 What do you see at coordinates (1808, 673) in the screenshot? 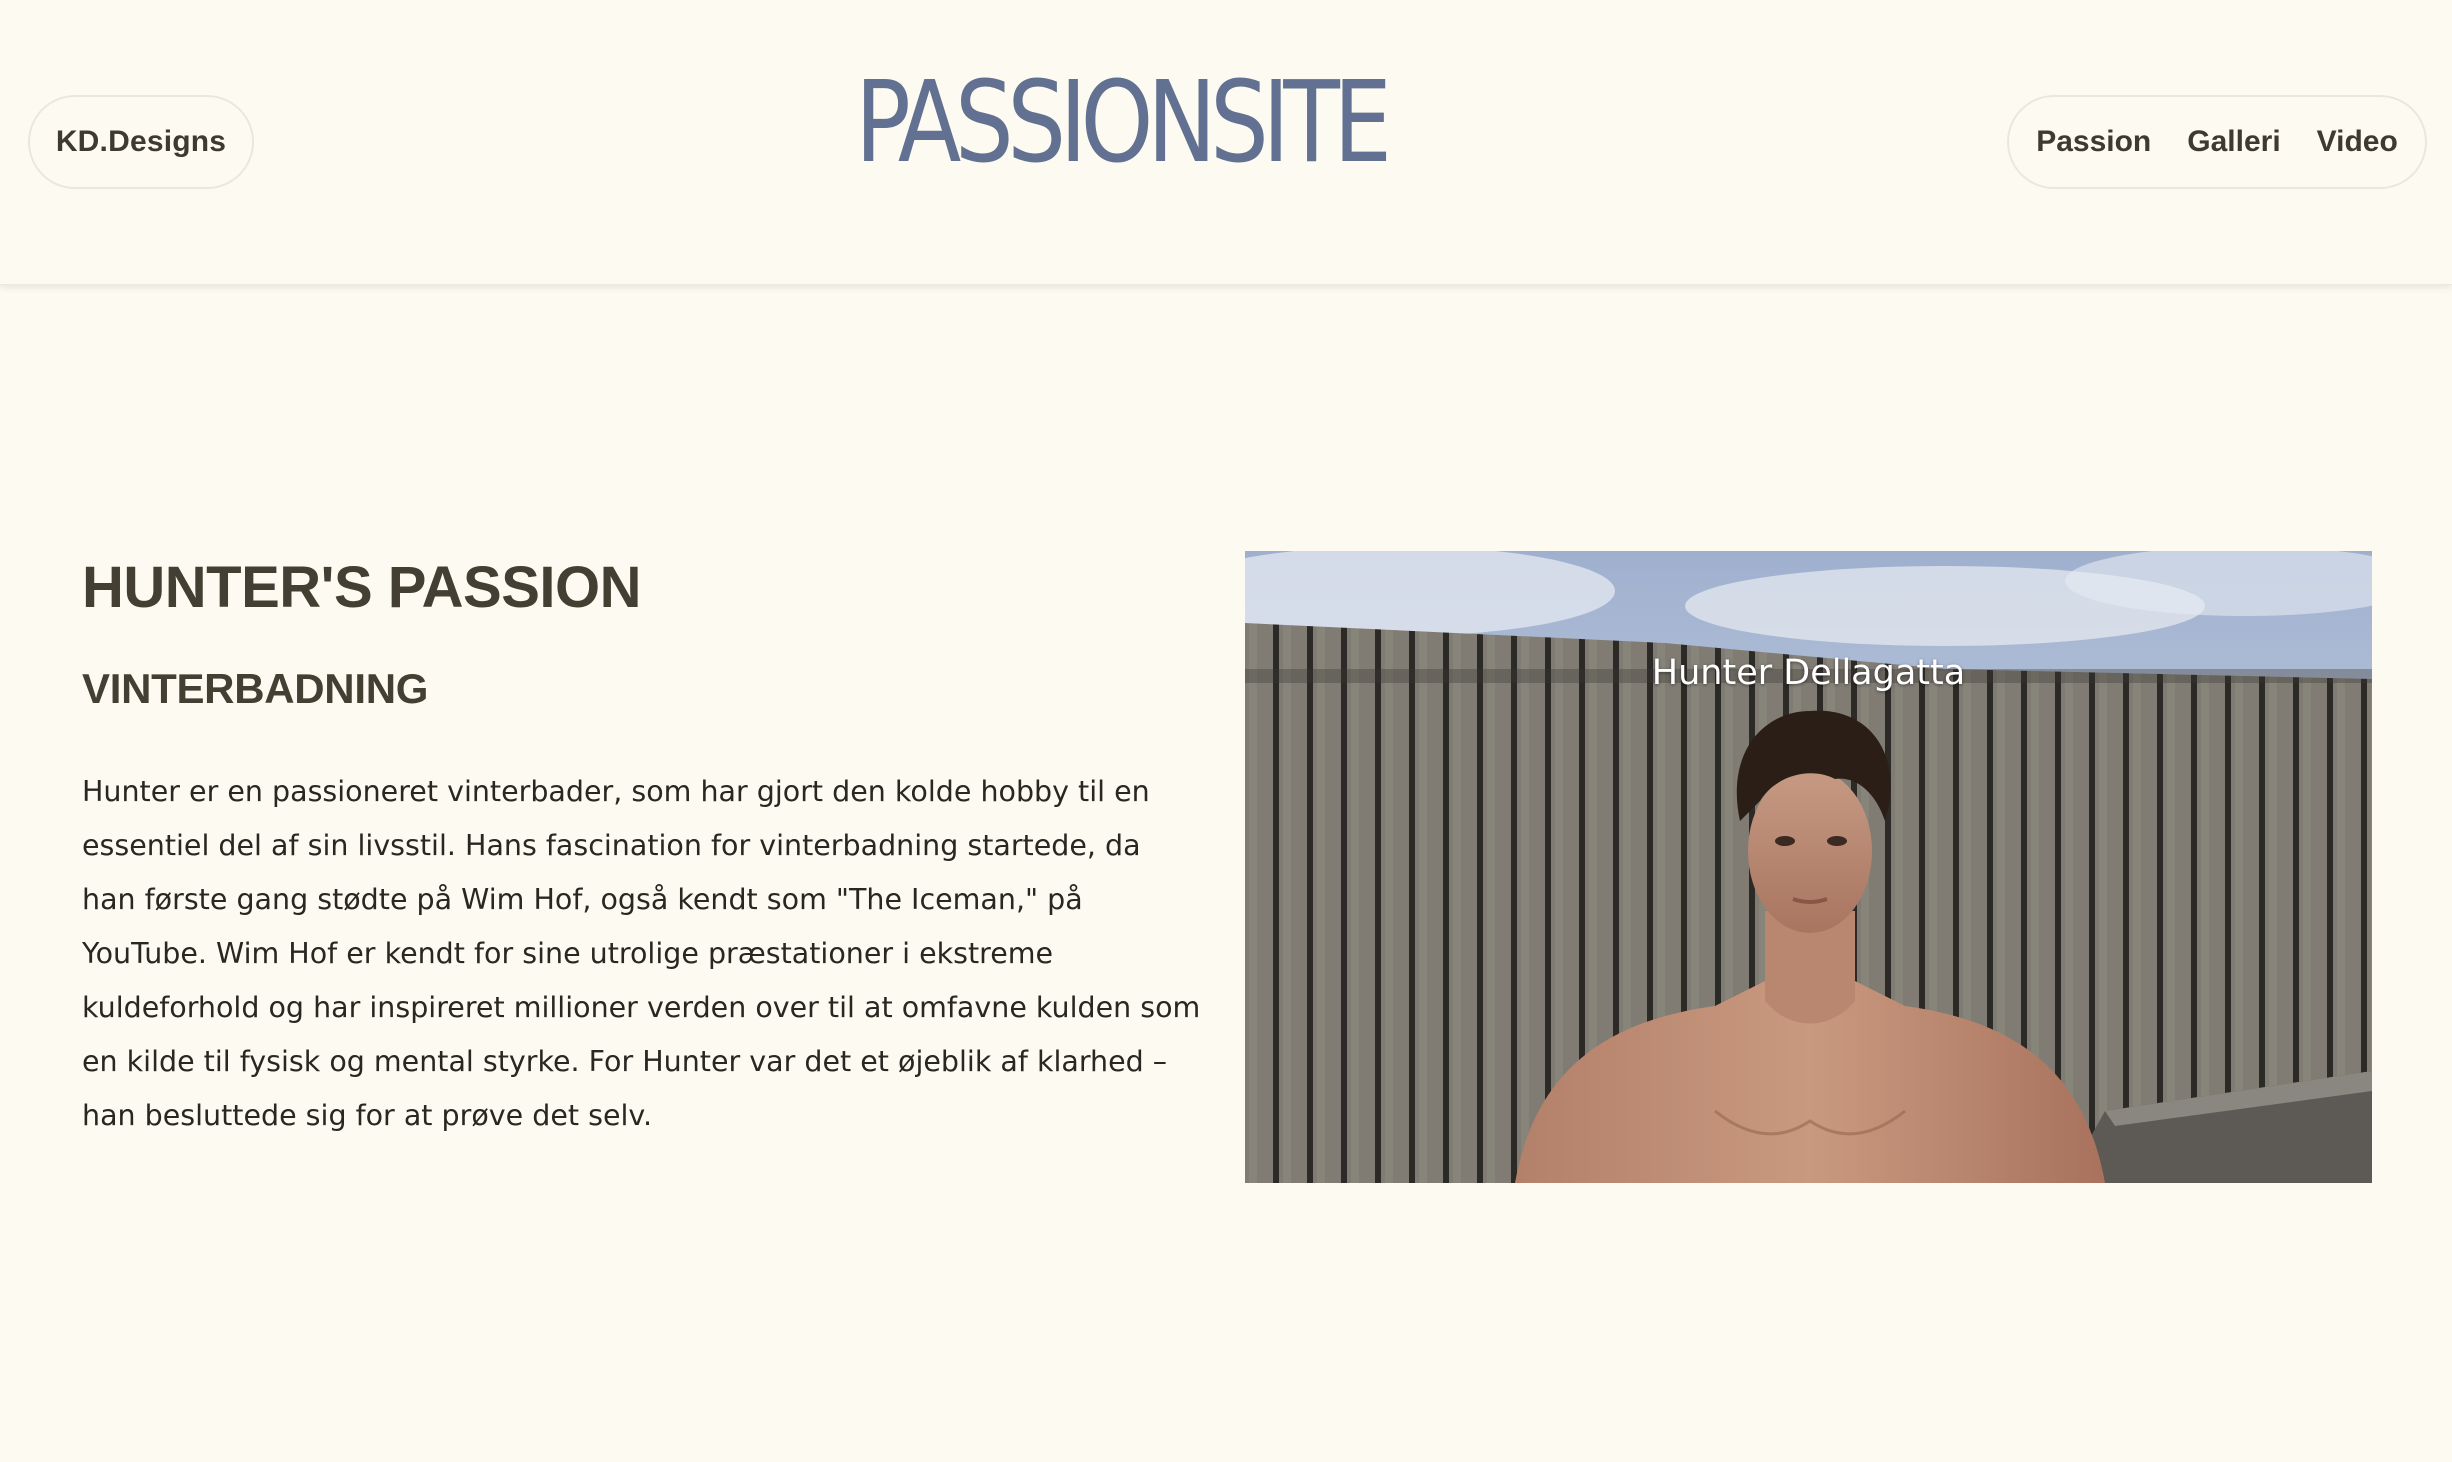
I see `photo-caption: Hunter Dellagatta` at bounding box center [1808, 673].